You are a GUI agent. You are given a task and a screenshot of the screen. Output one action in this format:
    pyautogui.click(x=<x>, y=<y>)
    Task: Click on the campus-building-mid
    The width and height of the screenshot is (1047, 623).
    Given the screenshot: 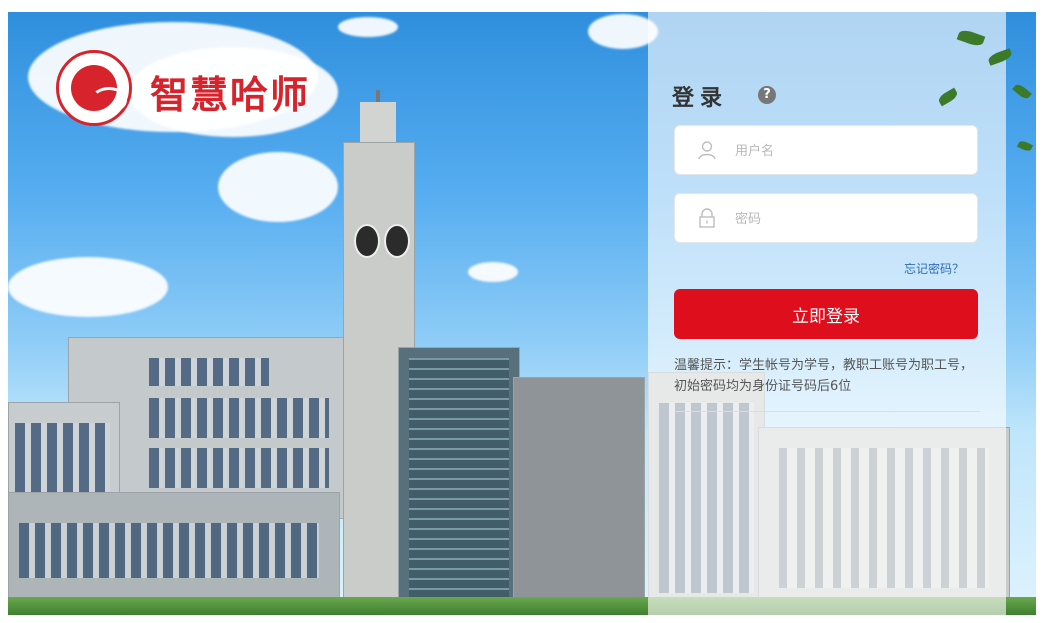 What is the action you would take?
    pyautogui.click(x=579, y=495)
    